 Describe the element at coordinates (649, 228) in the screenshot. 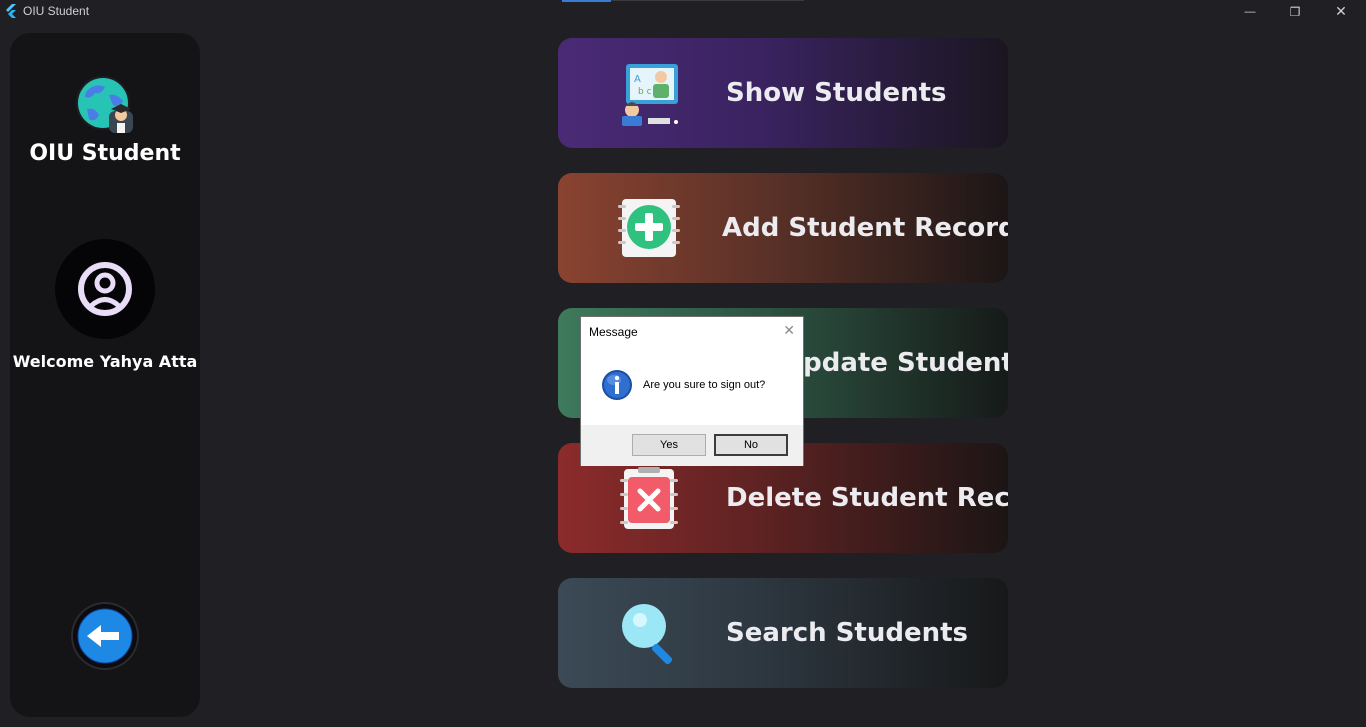

I see `add-record-icon` at that location.